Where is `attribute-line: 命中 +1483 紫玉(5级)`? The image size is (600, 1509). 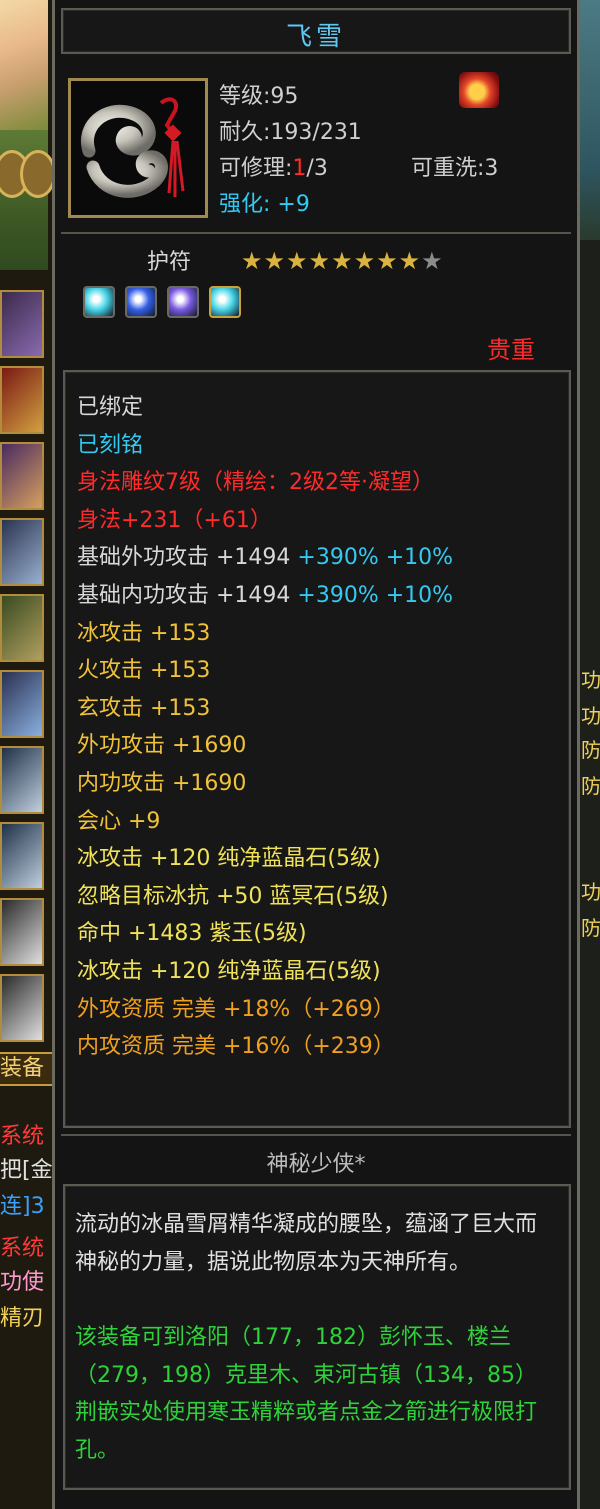
attribute-line: 命中 +1483 紫玉(5级) is located at coordinates (192, 934).